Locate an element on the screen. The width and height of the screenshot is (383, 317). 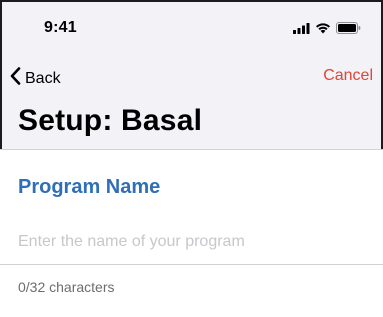
navigation-bar: Back Cancel is located at coordinates (191, 76).